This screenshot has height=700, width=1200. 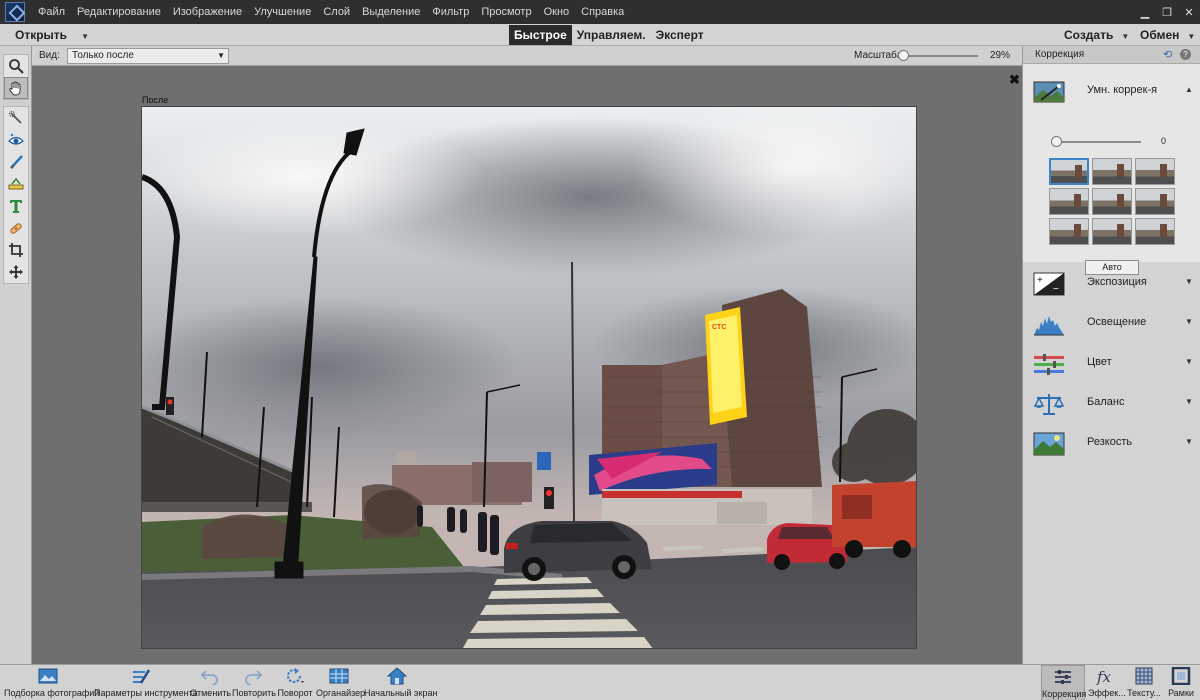 What do you see at coordinates (1014, 80) in the screenshot?
I see `close-icon: ✖` at bounding box center [1014, 80].